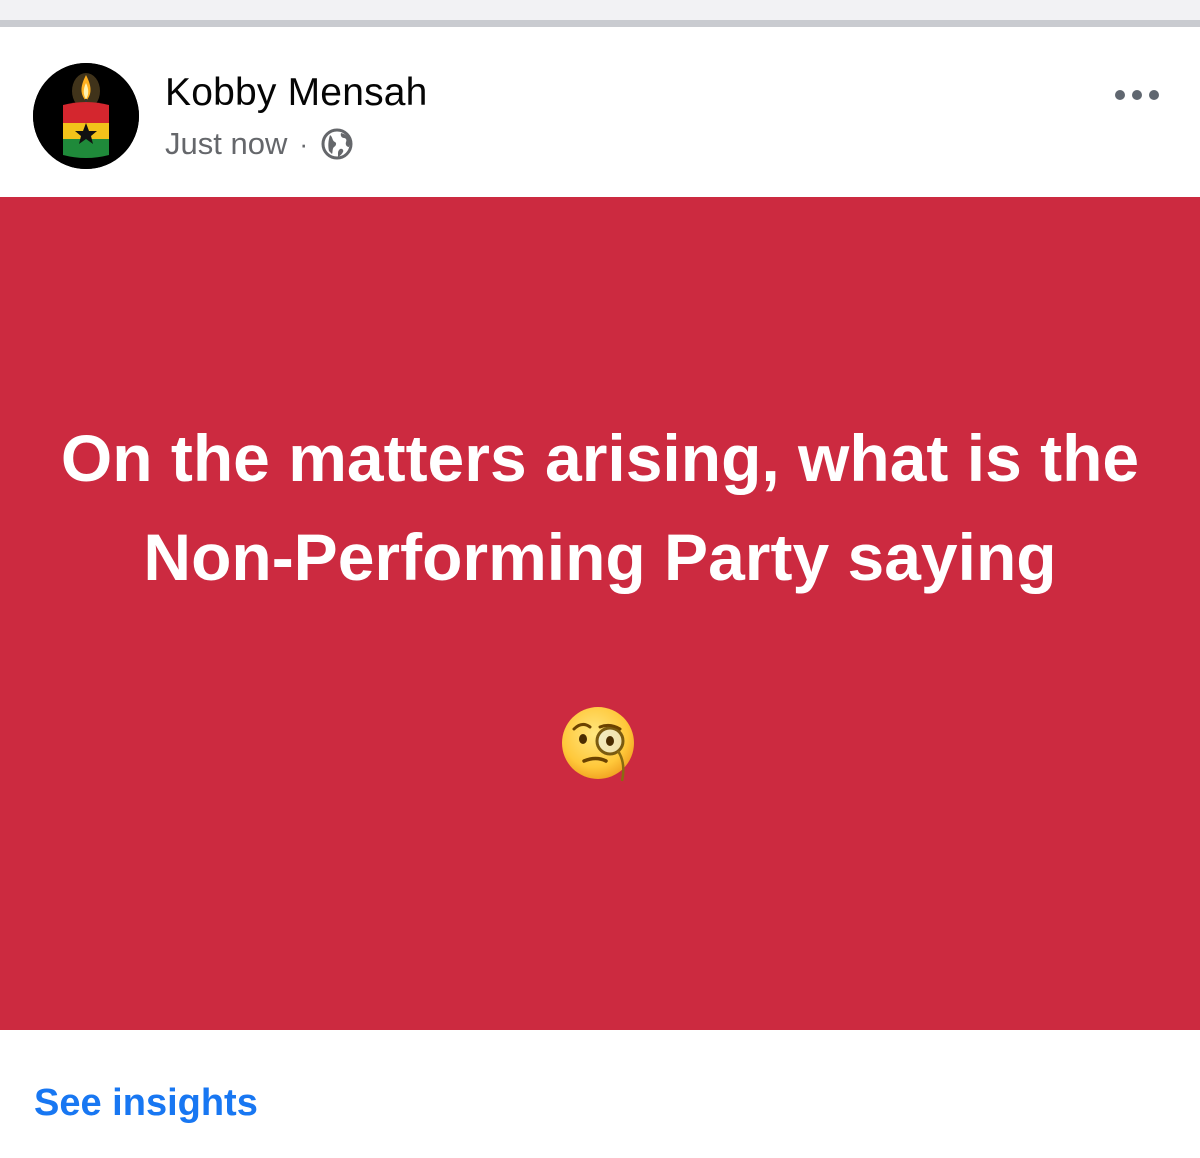 The image size is (1200, 1158). What do you see at coordinates (1137, 95) in the screenshot?
I see `more-horizontal-icon` at bounding box center [1137, 95].